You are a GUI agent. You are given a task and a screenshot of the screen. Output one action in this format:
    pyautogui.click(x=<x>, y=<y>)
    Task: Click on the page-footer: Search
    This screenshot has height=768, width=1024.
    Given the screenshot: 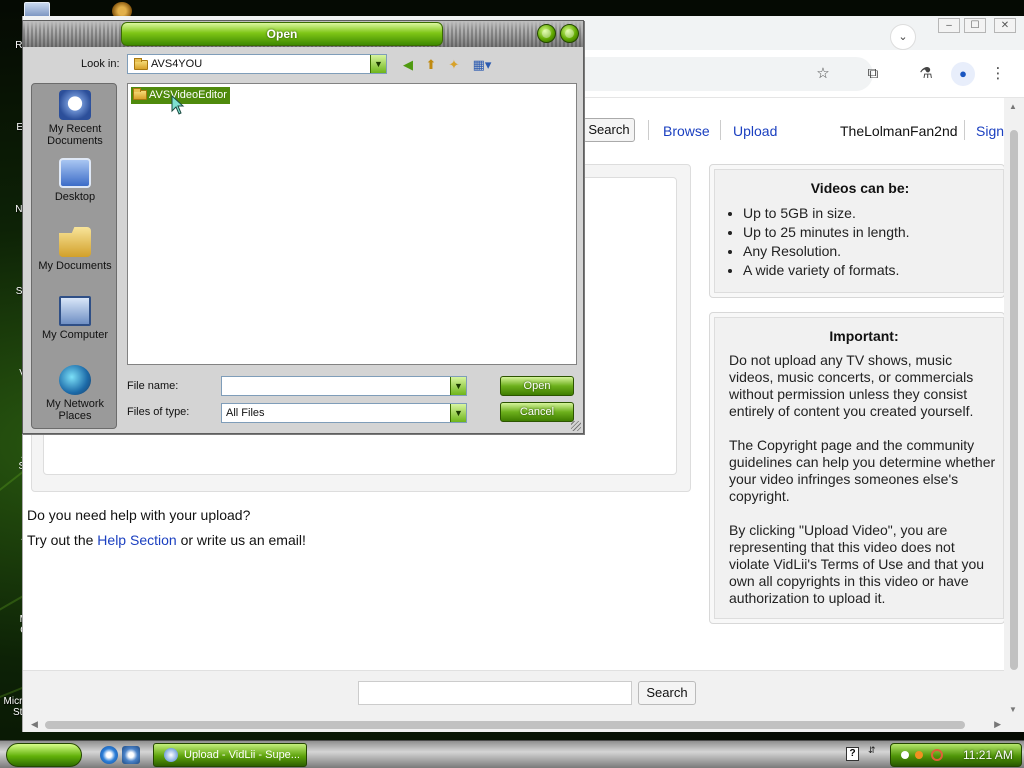 What is the action you would take?
    pyautogui.click(x=514, y=694)
    